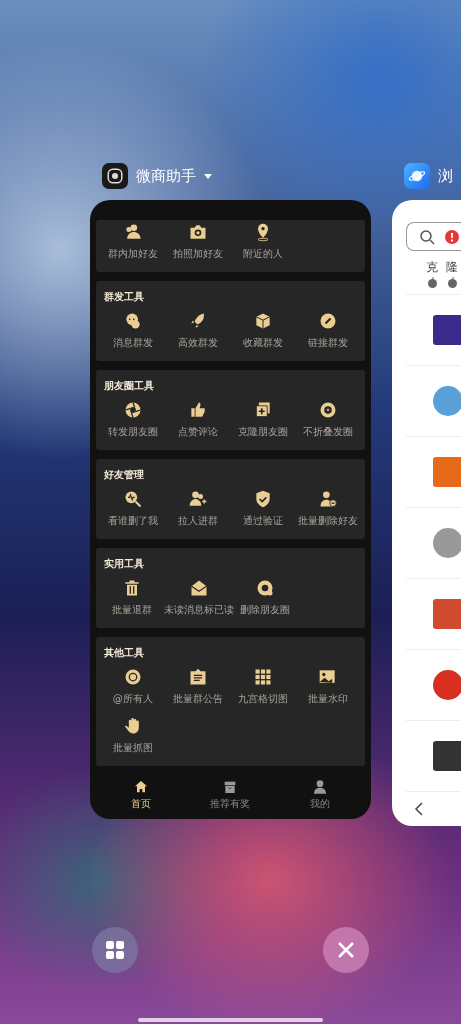  I want to click on tool-item: 批量删除好友, so click(328, 508).